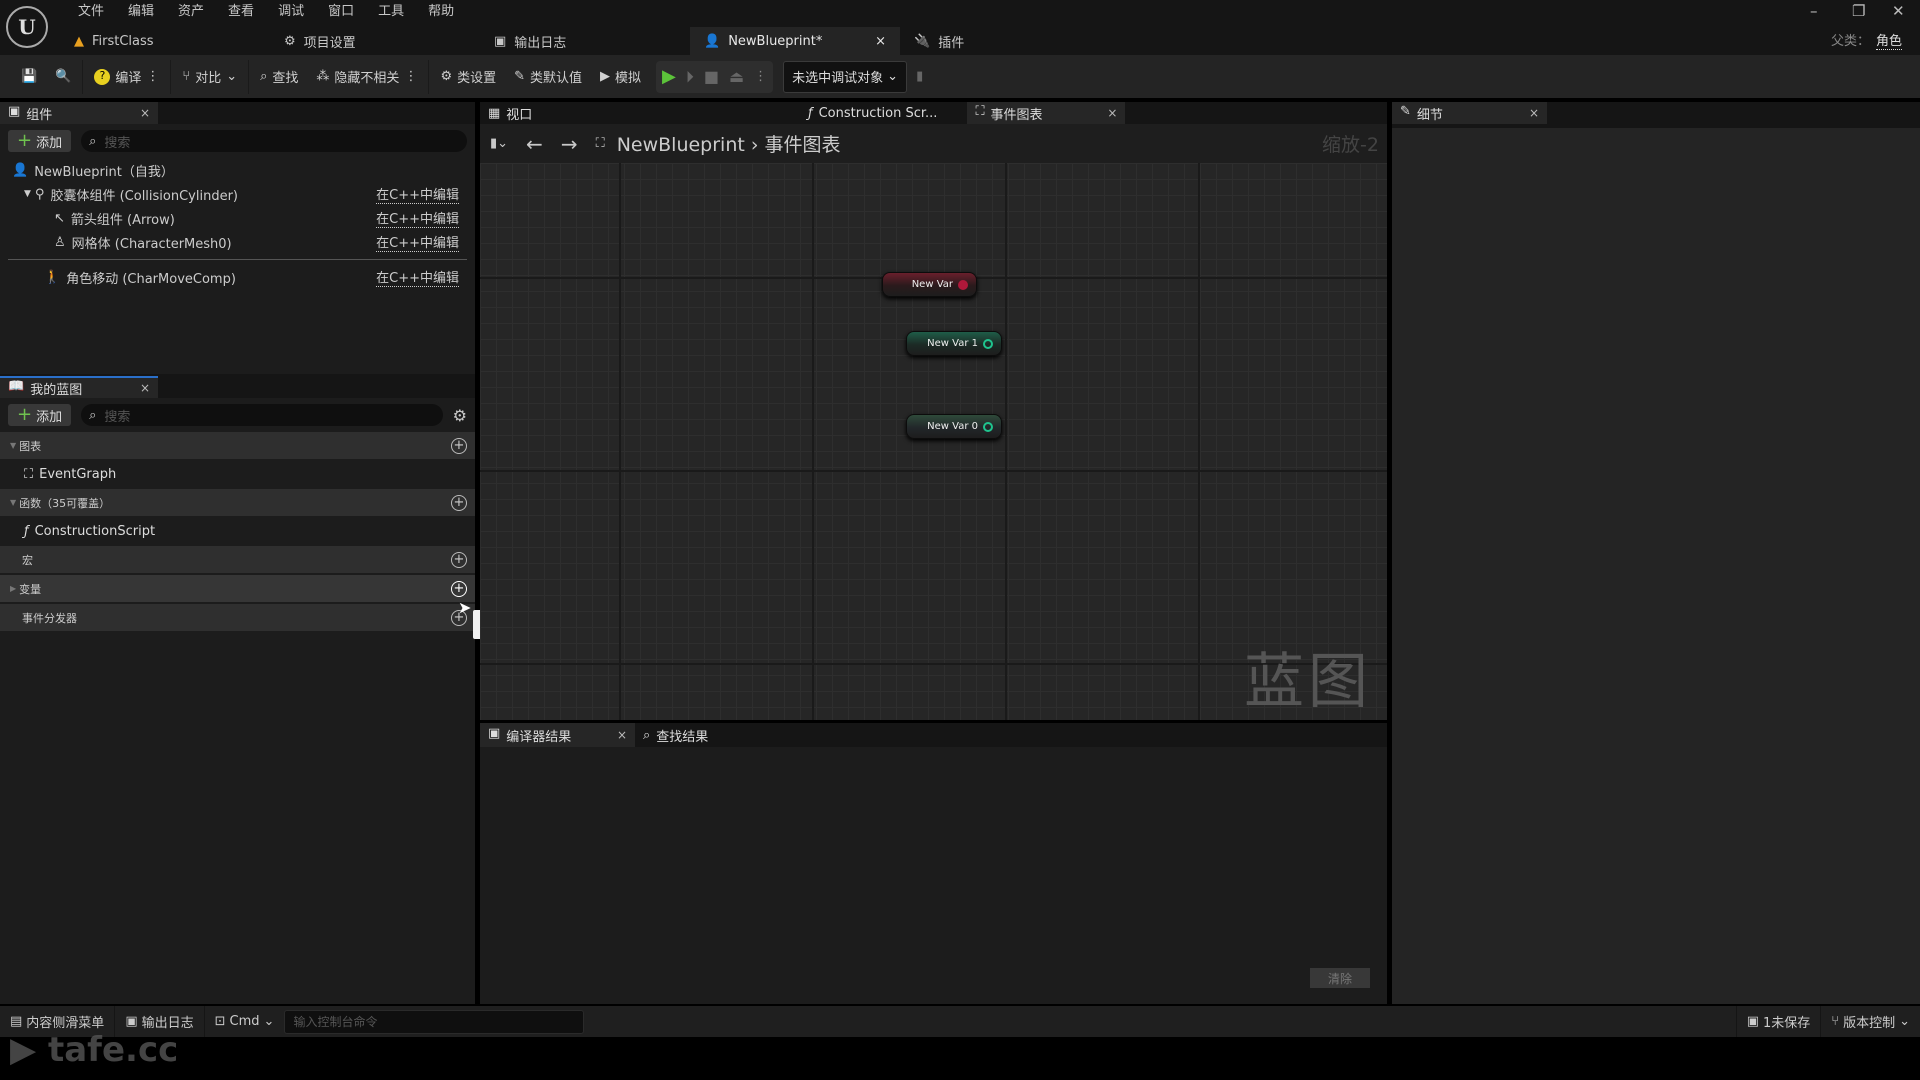 The height and width of the screenshot is (1080, 1920). Describe the element at coordinates (237, 445) in the screenshot. I see `category-graphs: ▼ 图表 +` at that location.